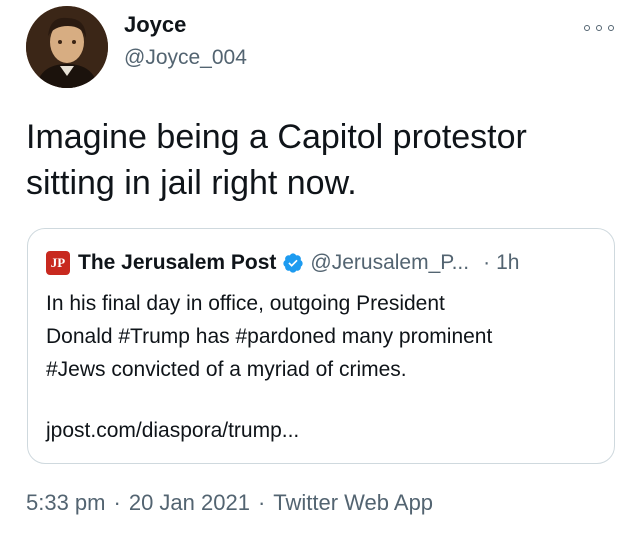  Describe the element at coordinates (353, 502) in the screenshot. I see `tweet-source: Twitter Web App` at that location.